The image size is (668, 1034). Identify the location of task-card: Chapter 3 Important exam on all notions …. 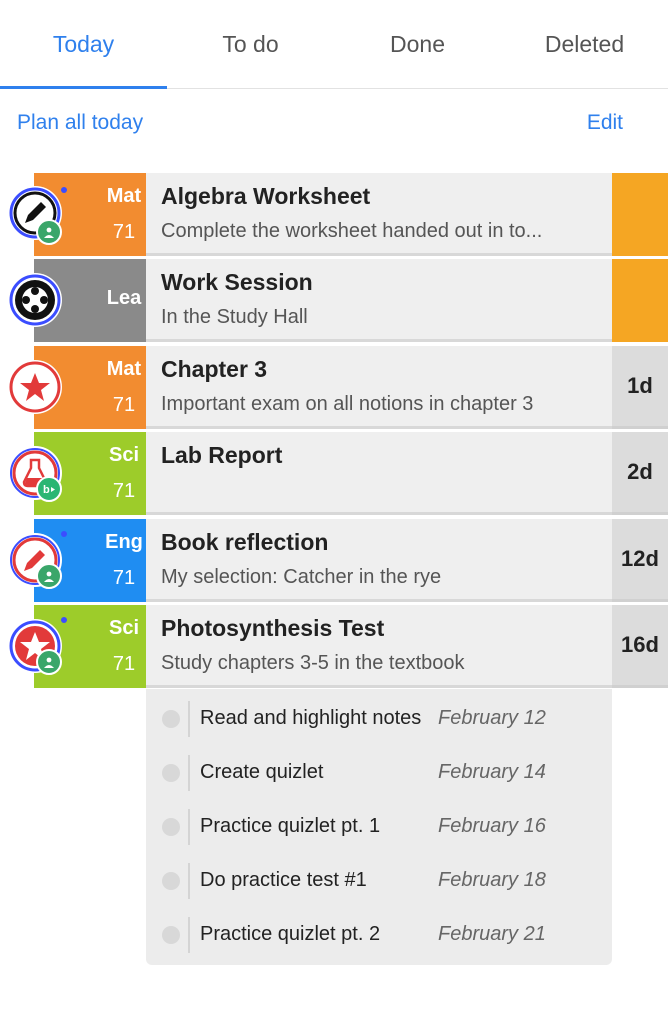
(379, 387).